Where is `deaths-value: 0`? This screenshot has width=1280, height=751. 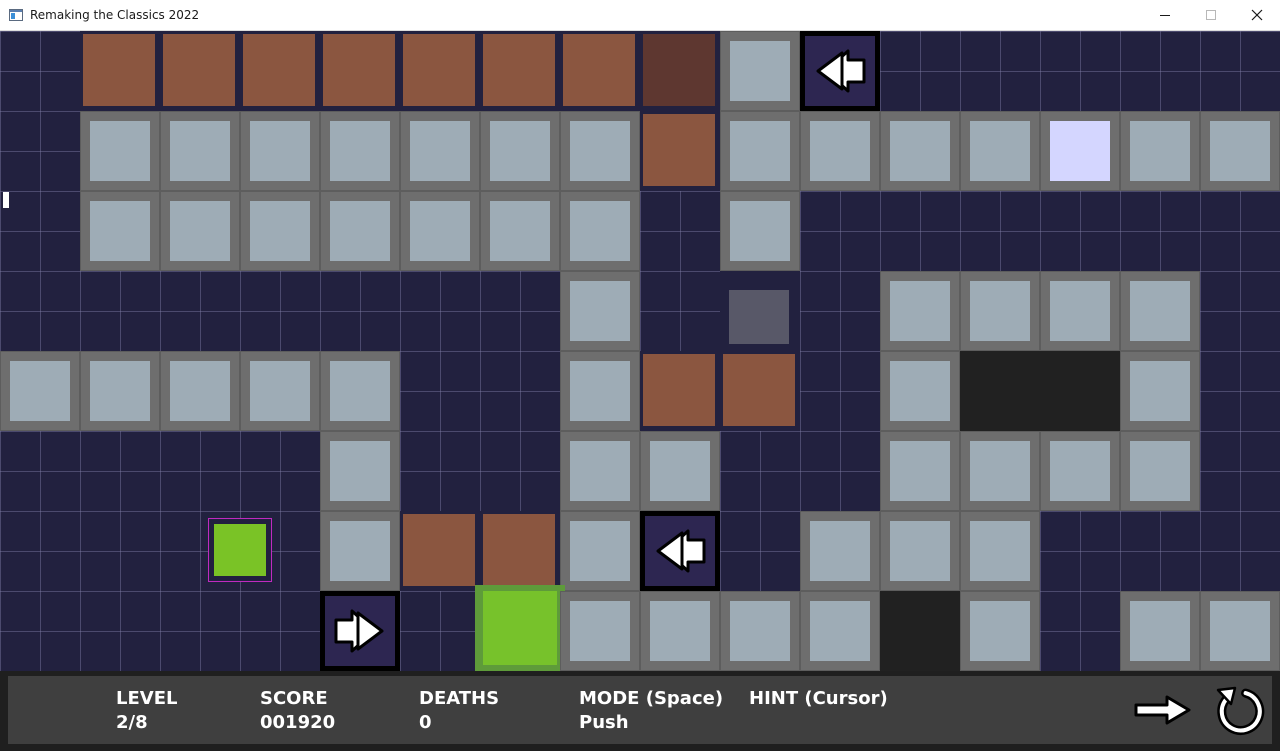
deaths-value: 0 is located at coordinates (425, 722).